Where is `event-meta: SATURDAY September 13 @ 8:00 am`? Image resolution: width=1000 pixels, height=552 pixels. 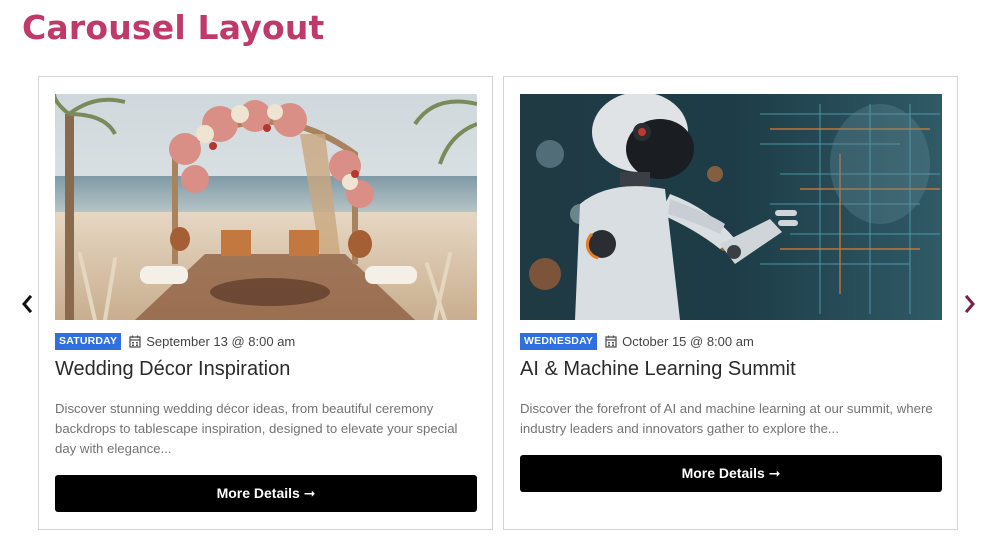
event-meta: SATURDAY September 13 @ 8:00 am is located at coordinates (175, 341).